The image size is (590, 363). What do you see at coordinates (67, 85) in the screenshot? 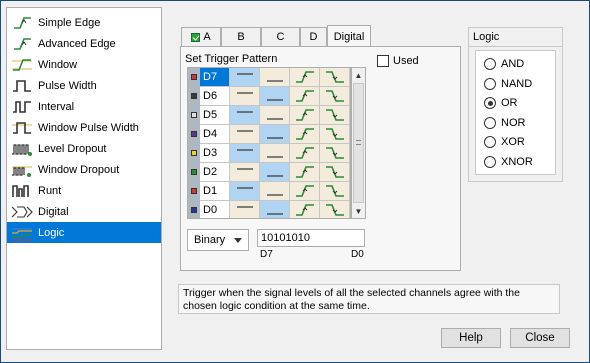
I see `trigger-type-label: Pulse Width` at bounding box center [67, 85].